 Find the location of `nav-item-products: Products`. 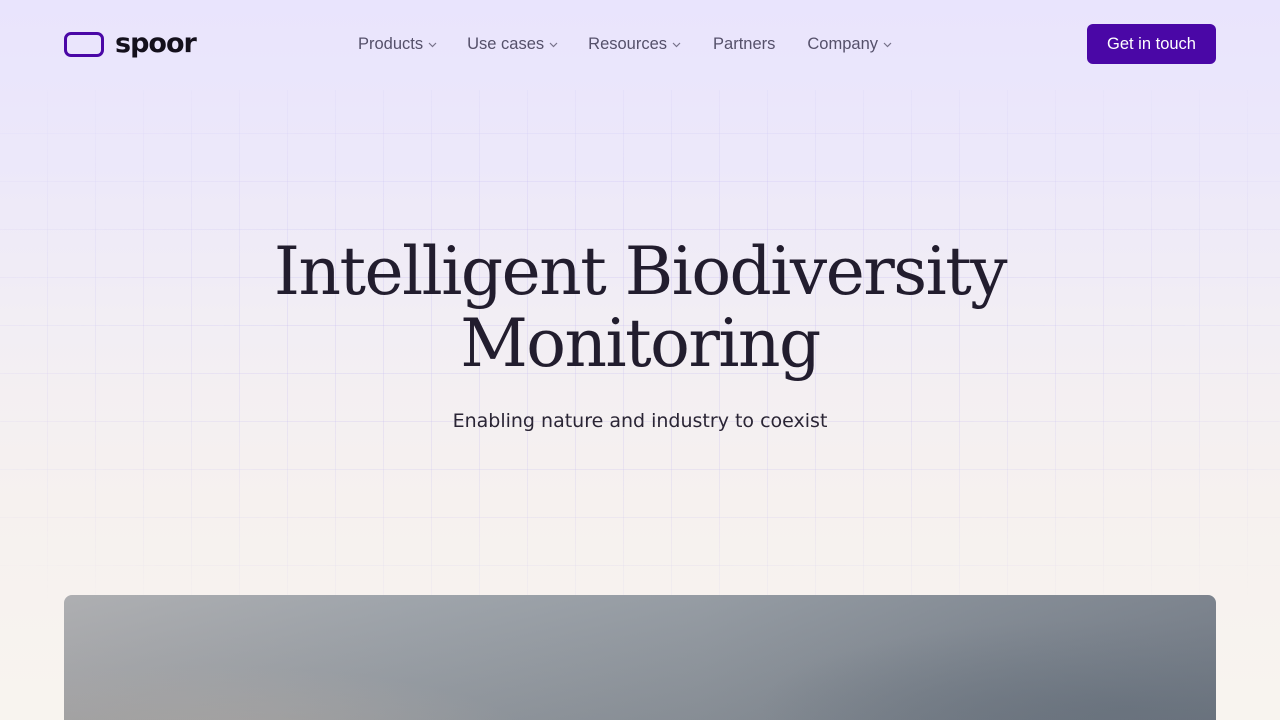

nav-item-products: Products is located at coordinates (397, 44).